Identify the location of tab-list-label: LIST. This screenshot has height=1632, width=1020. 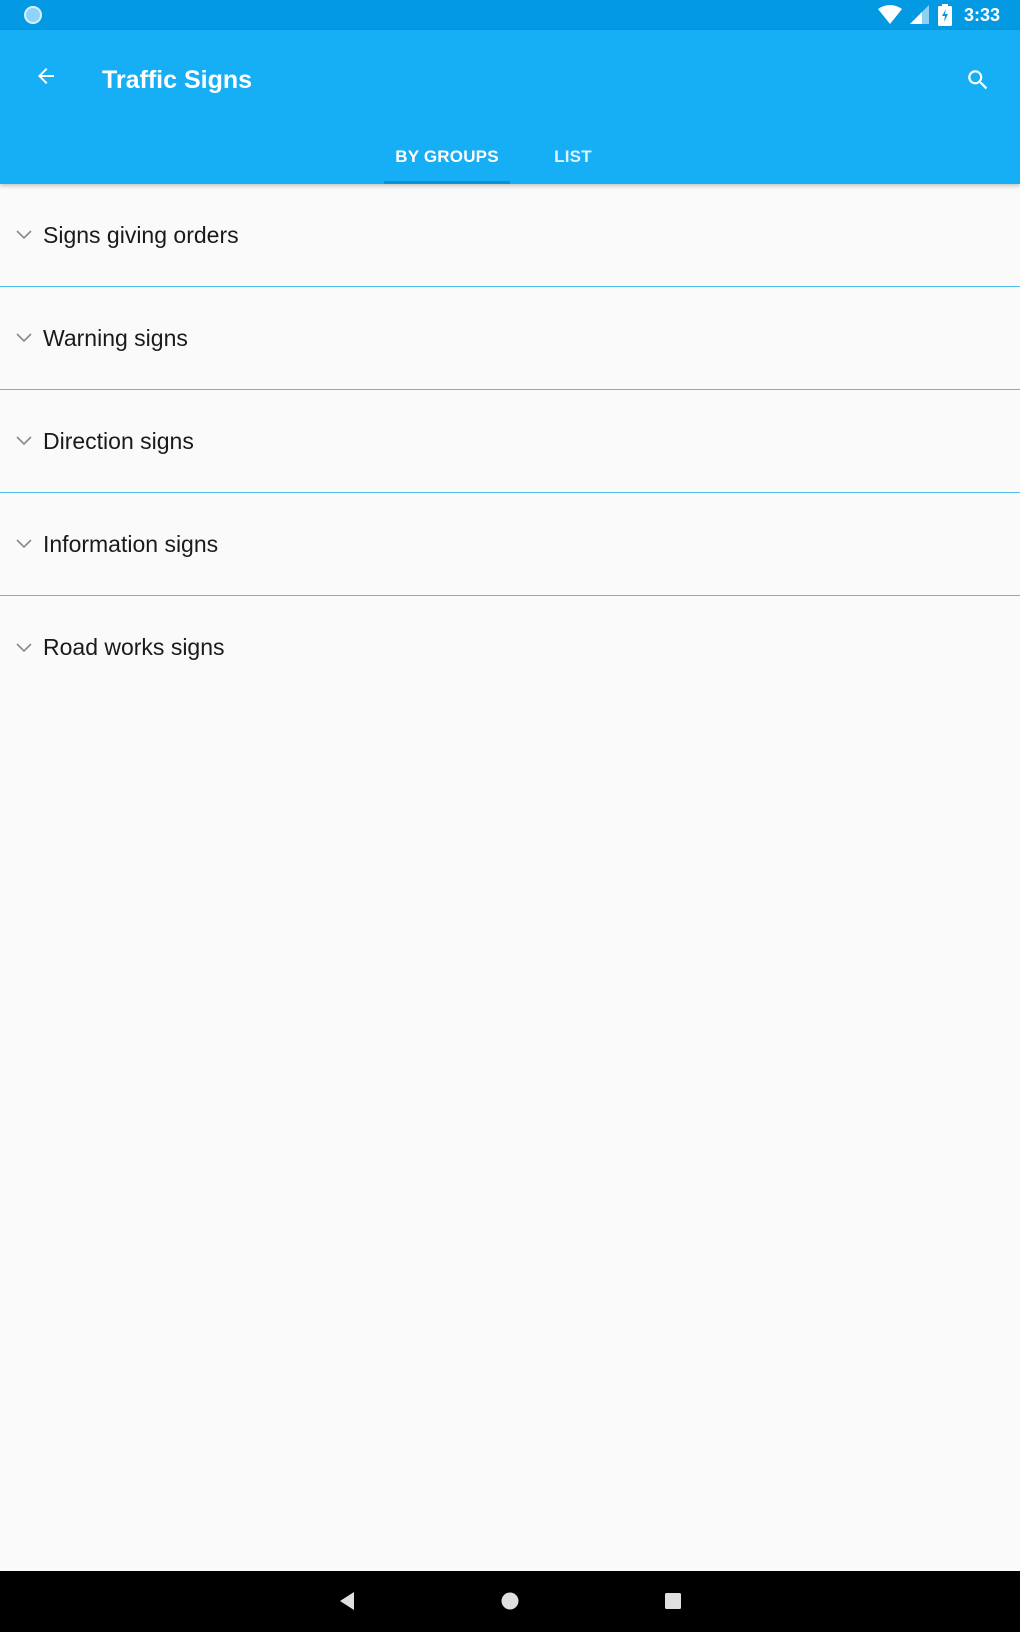
(573, 156).